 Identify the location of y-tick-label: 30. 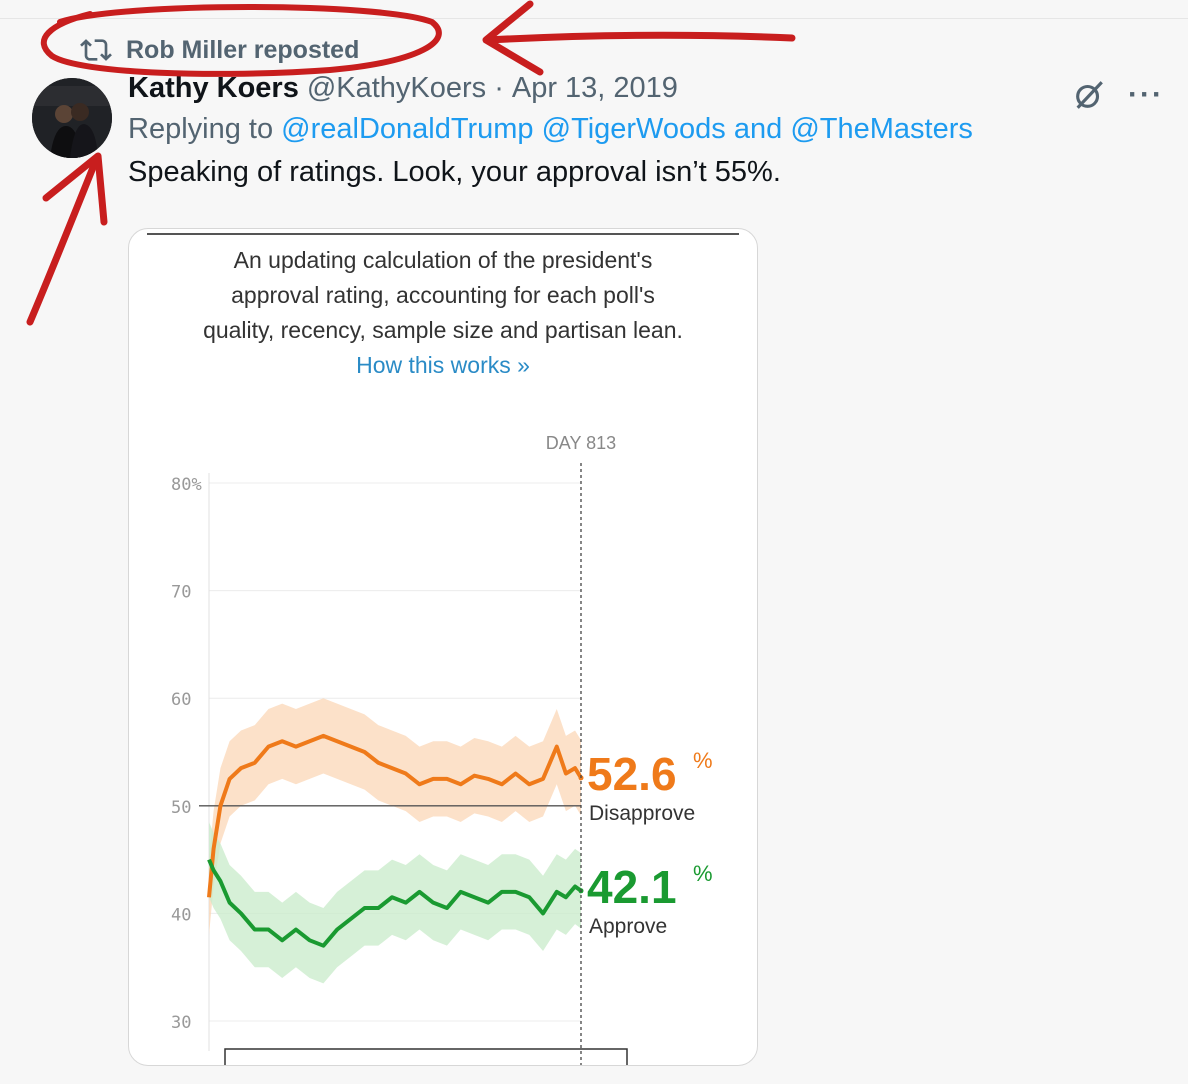
(181, 1023).